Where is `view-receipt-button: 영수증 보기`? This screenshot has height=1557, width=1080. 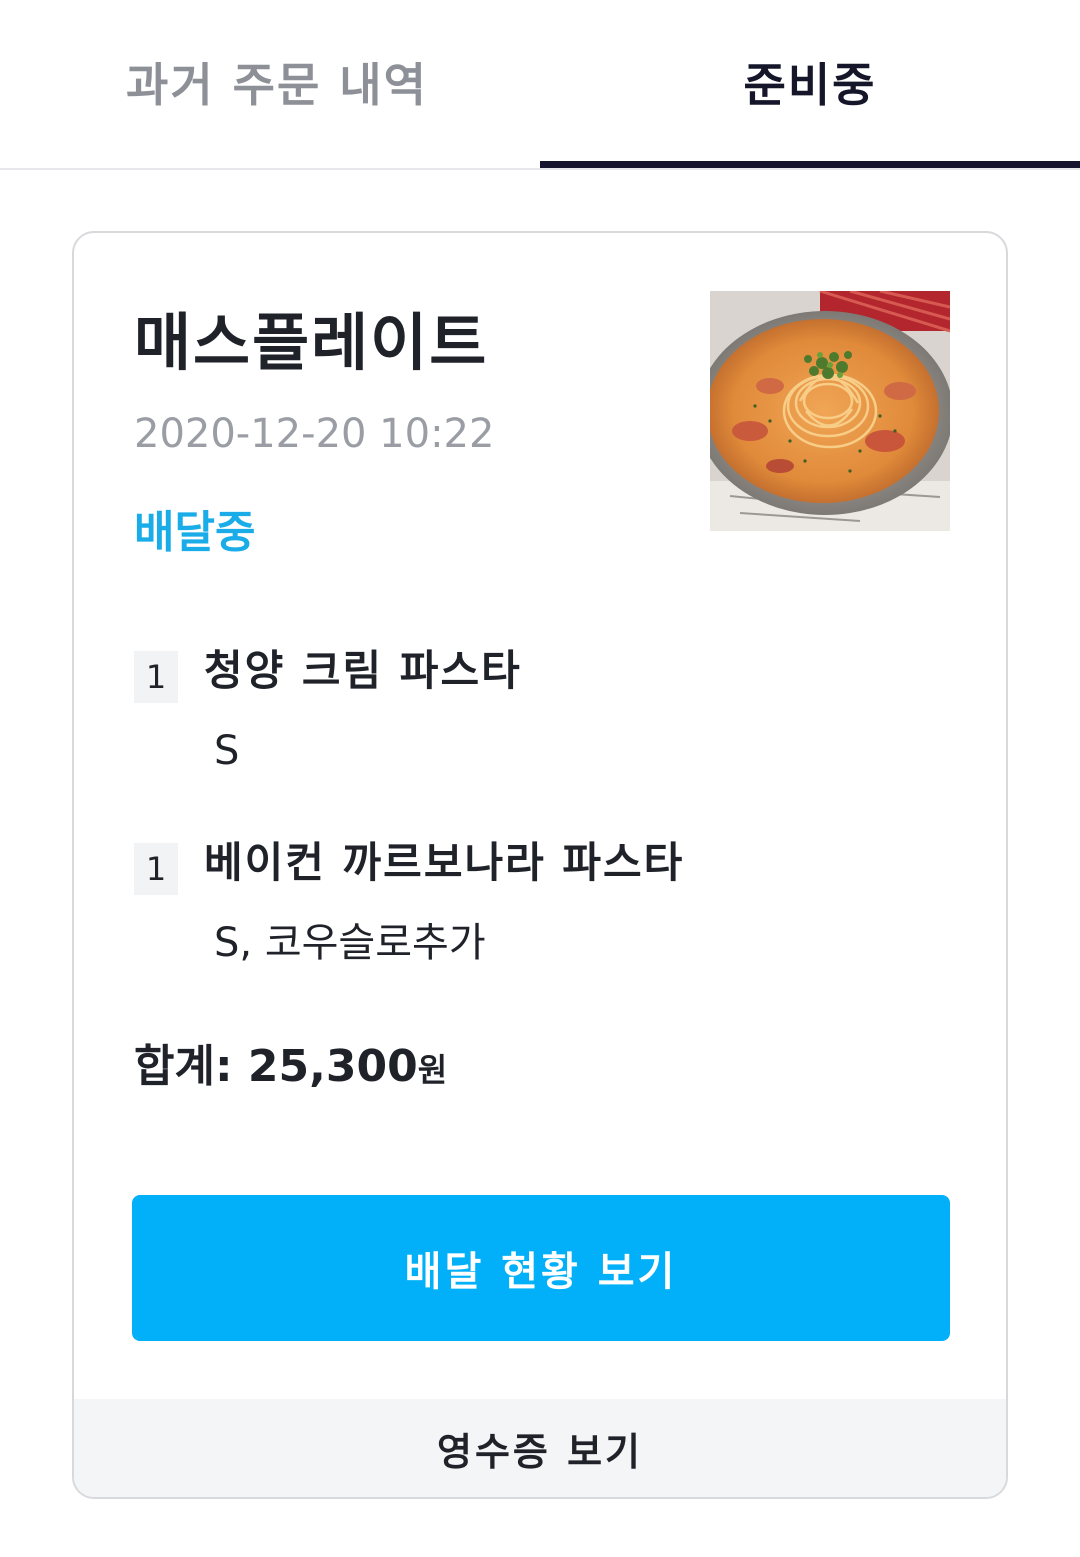
view-receipt-button: 영수증 보기 is located at coordinates (540, 1448).